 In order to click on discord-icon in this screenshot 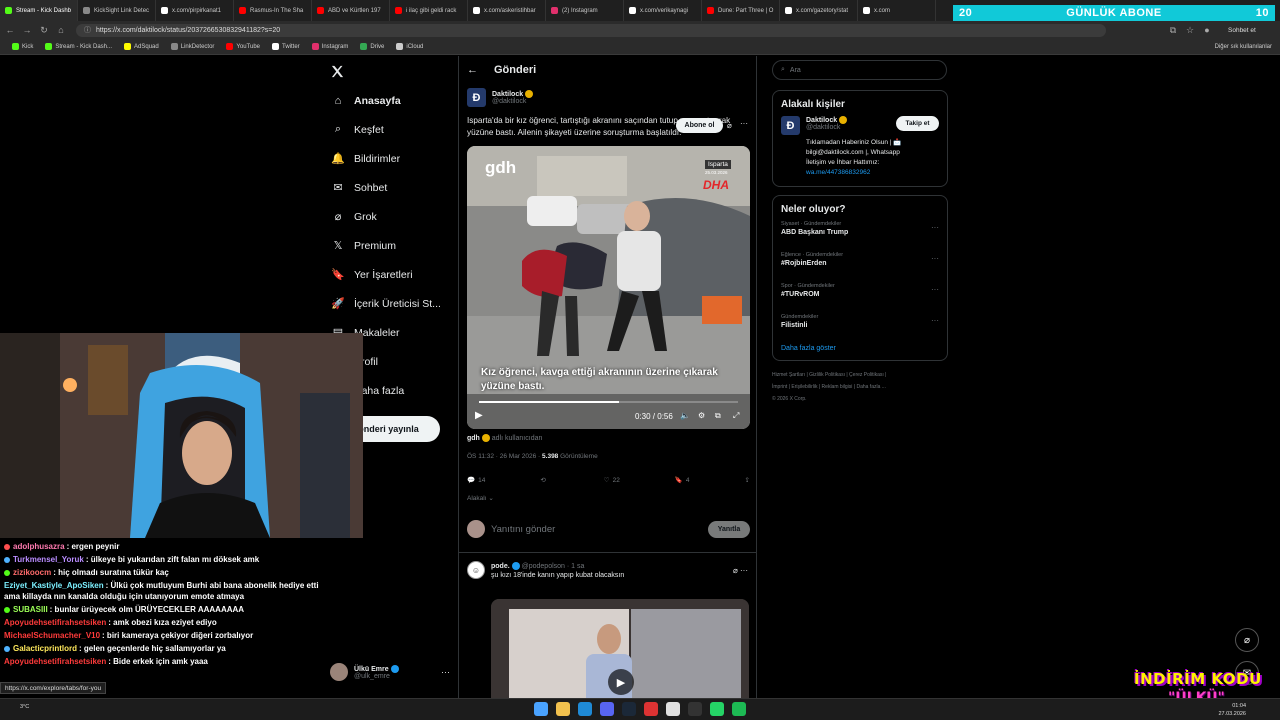, I will do `click(607, 709)`.